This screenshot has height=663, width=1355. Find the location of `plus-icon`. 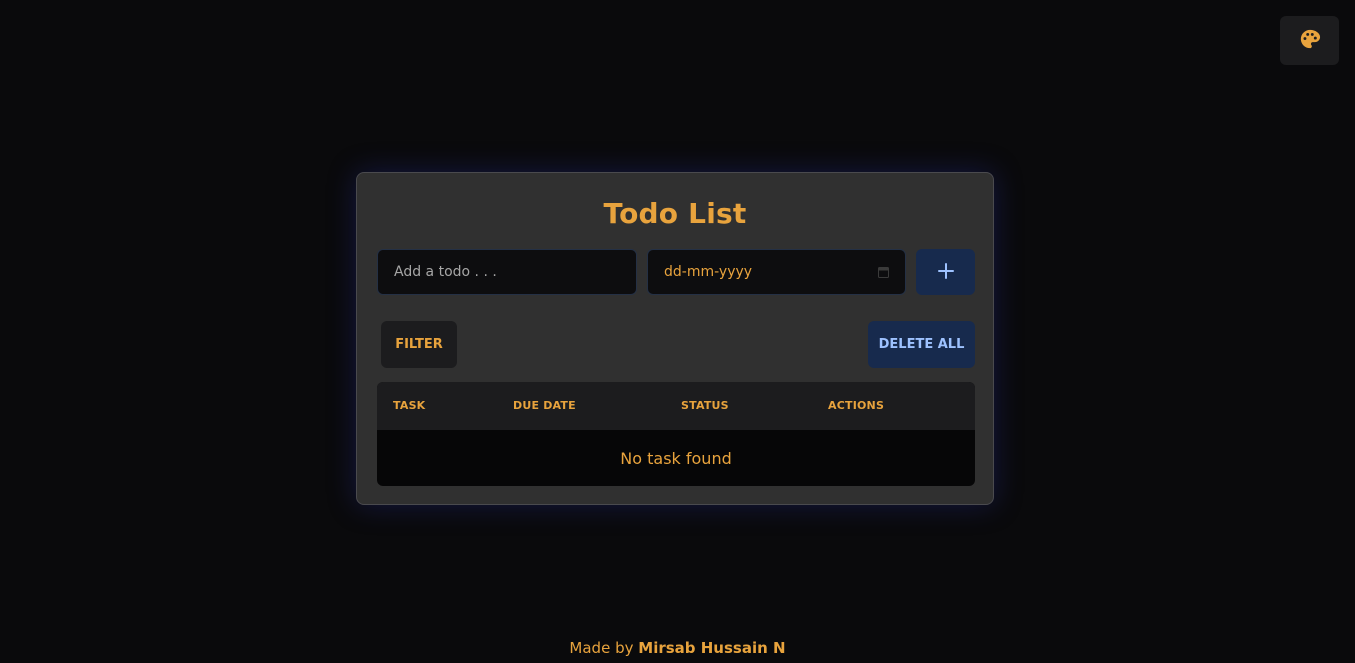

plus-icon is located at coordinates (946, 272).